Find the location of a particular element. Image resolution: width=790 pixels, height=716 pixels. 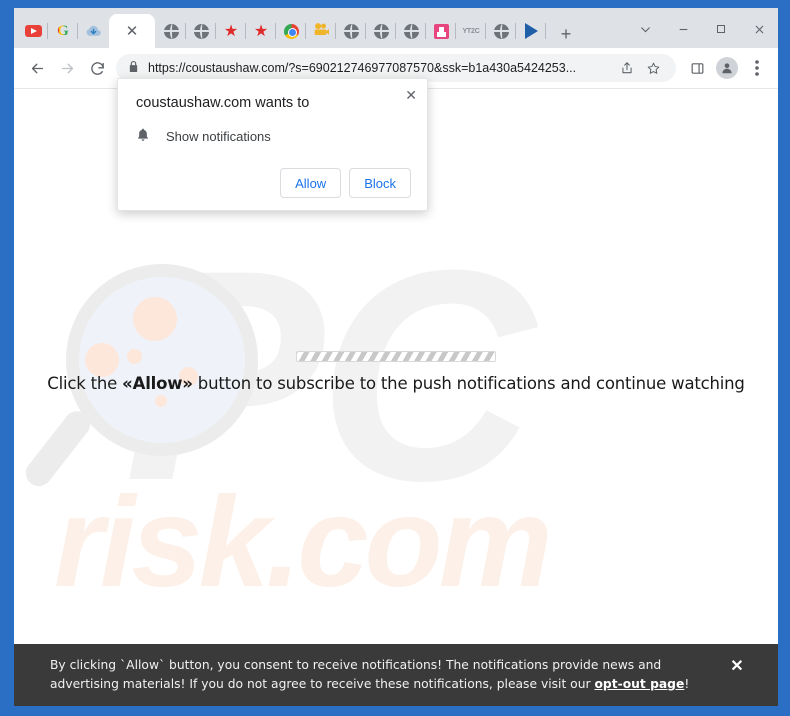

tab-cloud-download is located at coordinates (93, 31).